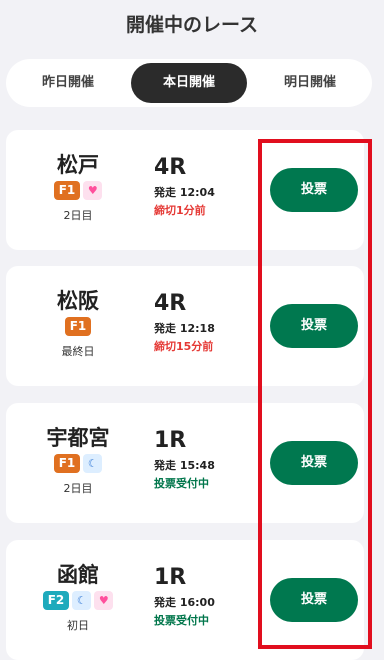 Image resolution: width=384 pixels, height=660 pixels. What do you see at coordinates (310, 83) in the screenshot?
I see `tab-tomorrow: 明日開催` at bounding box center [310, 83].